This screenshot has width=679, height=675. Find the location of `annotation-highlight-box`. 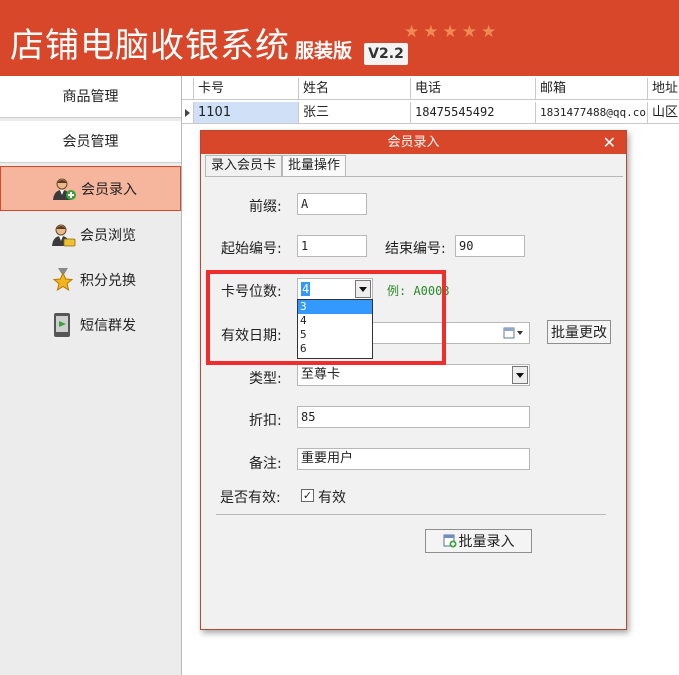

annotation-highlight-box is located at coordinates (326, 317).